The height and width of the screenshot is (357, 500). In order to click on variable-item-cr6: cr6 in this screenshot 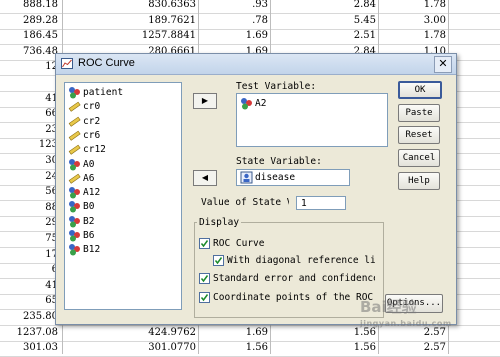, I will do `click(84, 135)`.